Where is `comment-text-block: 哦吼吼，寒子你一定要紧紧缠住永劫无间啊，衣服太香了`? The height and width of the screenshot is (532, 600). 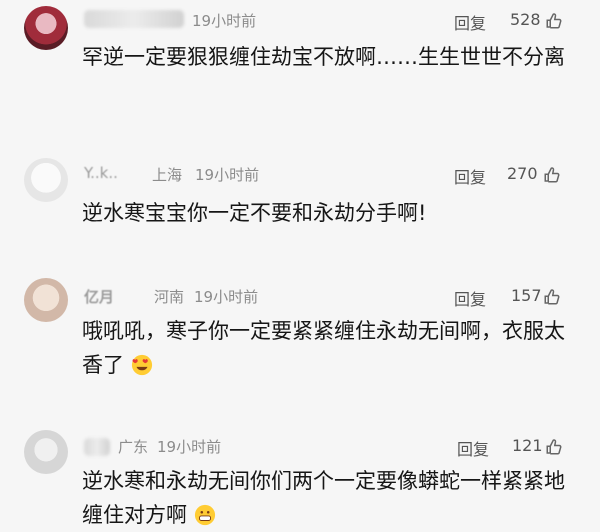 comment-text-block: 哦吼吼，寒子你一定要紧紧缠住永劫无间啊，衣服太香了 is located at coordinates (332, 348).